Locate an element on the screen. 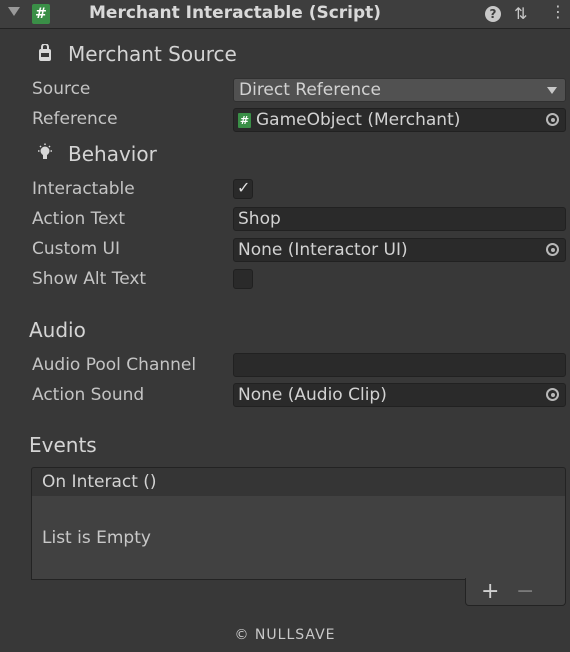 This screenshot has height=652, width=570. action-sound-value: None (Audio Clip) is located at coordinates (312, 395).